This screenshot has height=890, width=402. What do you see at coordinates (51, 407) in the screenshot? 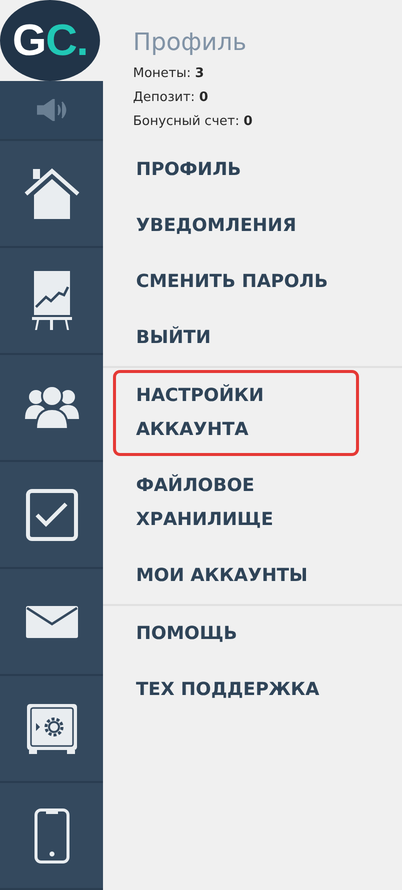
I see `people-icon` at bounding box center [51, 407].